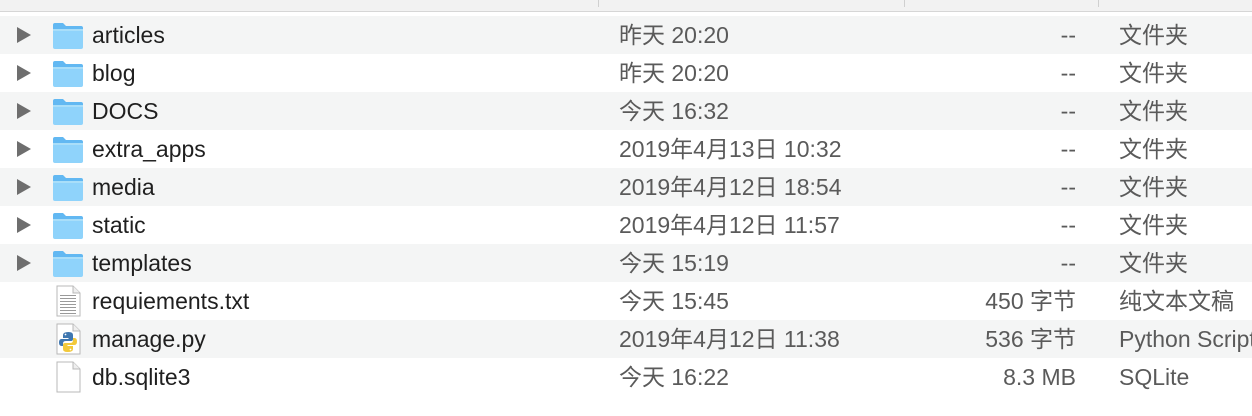  I want to click on file-row-requiements-txt: requiements.txt 今天 15:45 450 字节 纯文本文稿, so click(626, 301).